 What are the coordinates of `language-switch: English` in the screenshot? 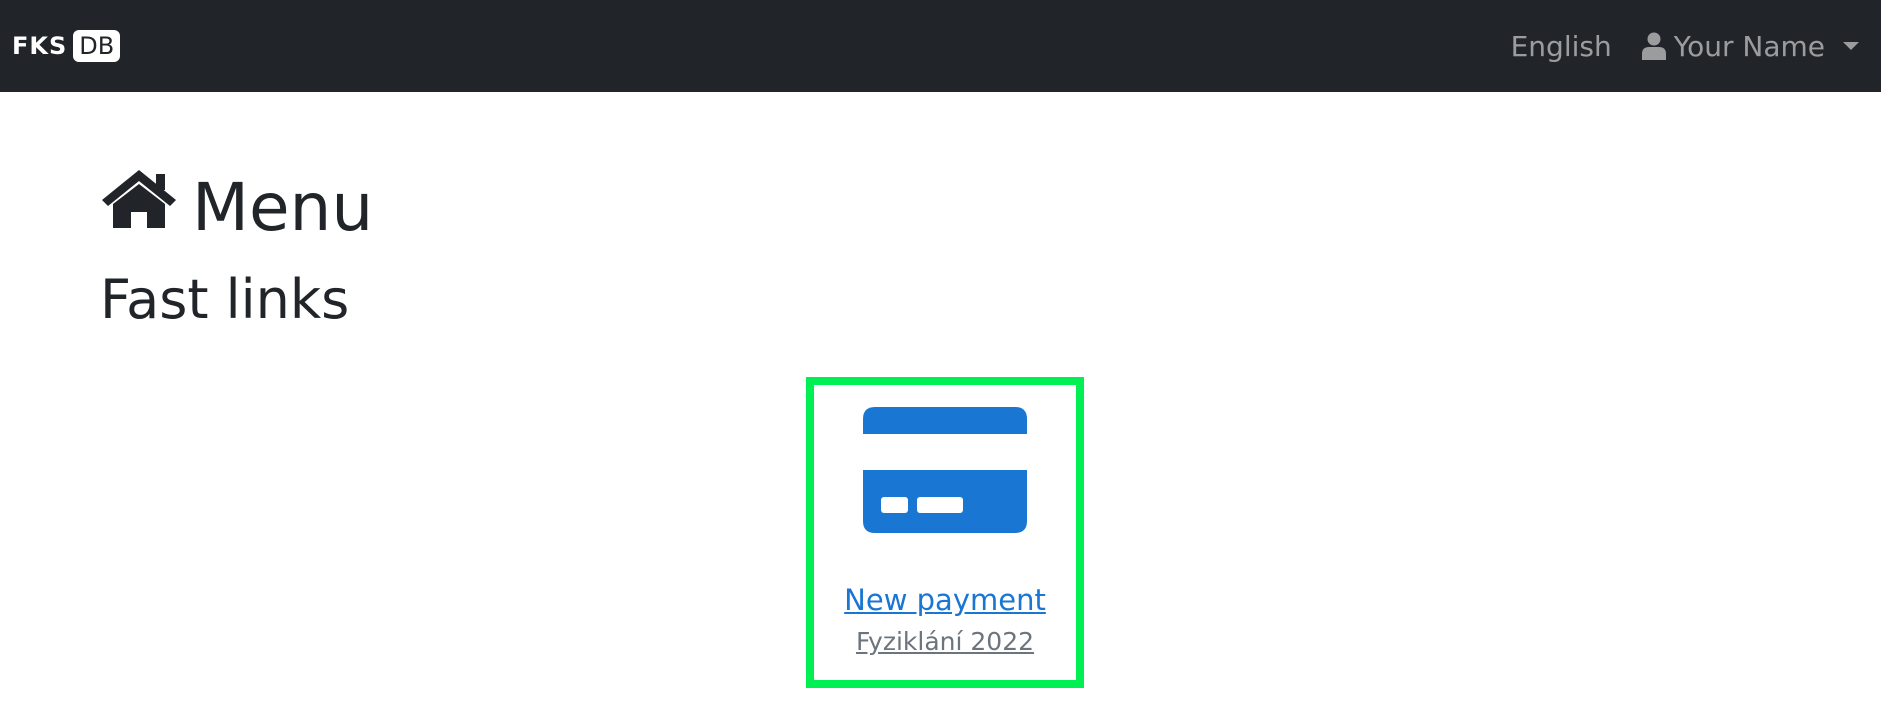 It's located at (1561, 46).